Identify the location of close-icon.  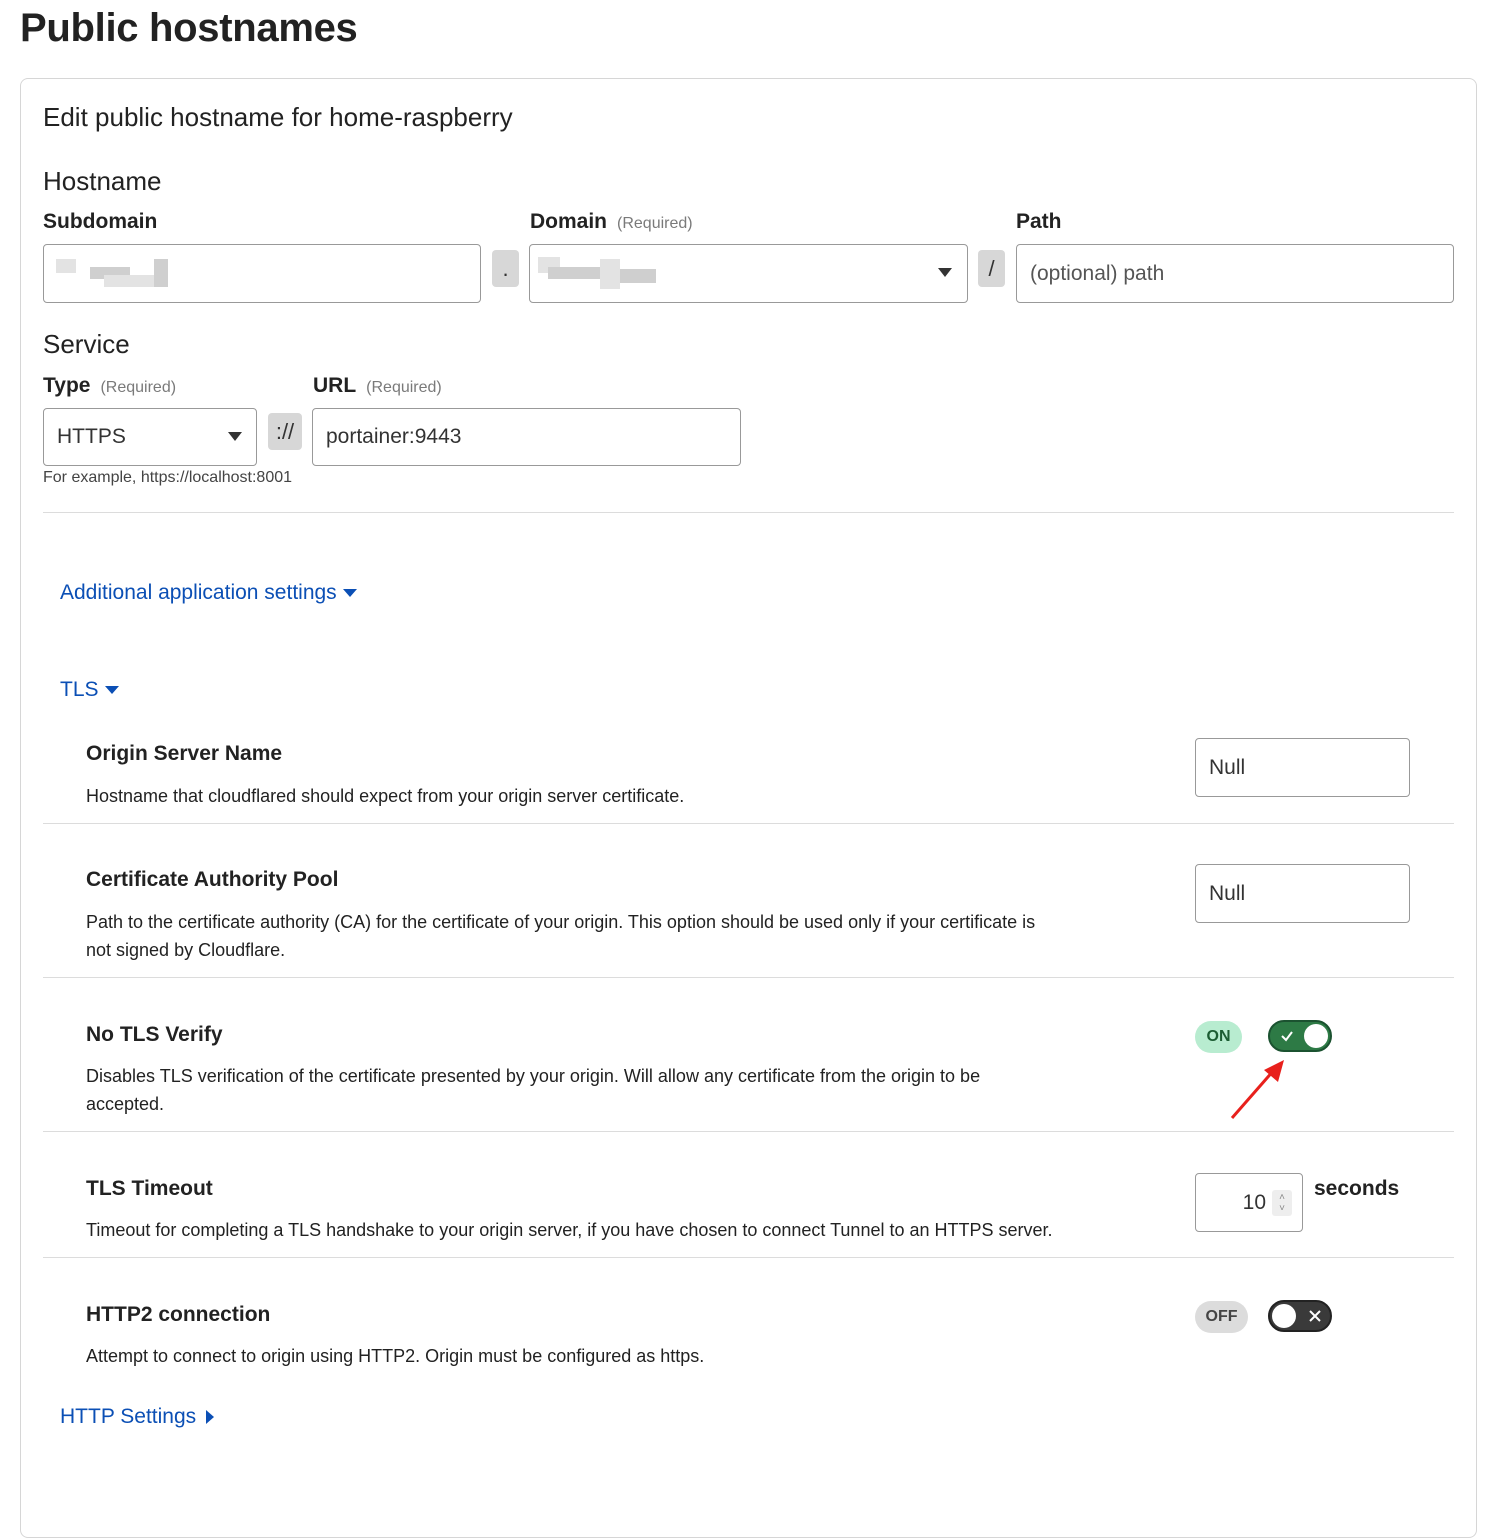
(1315, 1316).